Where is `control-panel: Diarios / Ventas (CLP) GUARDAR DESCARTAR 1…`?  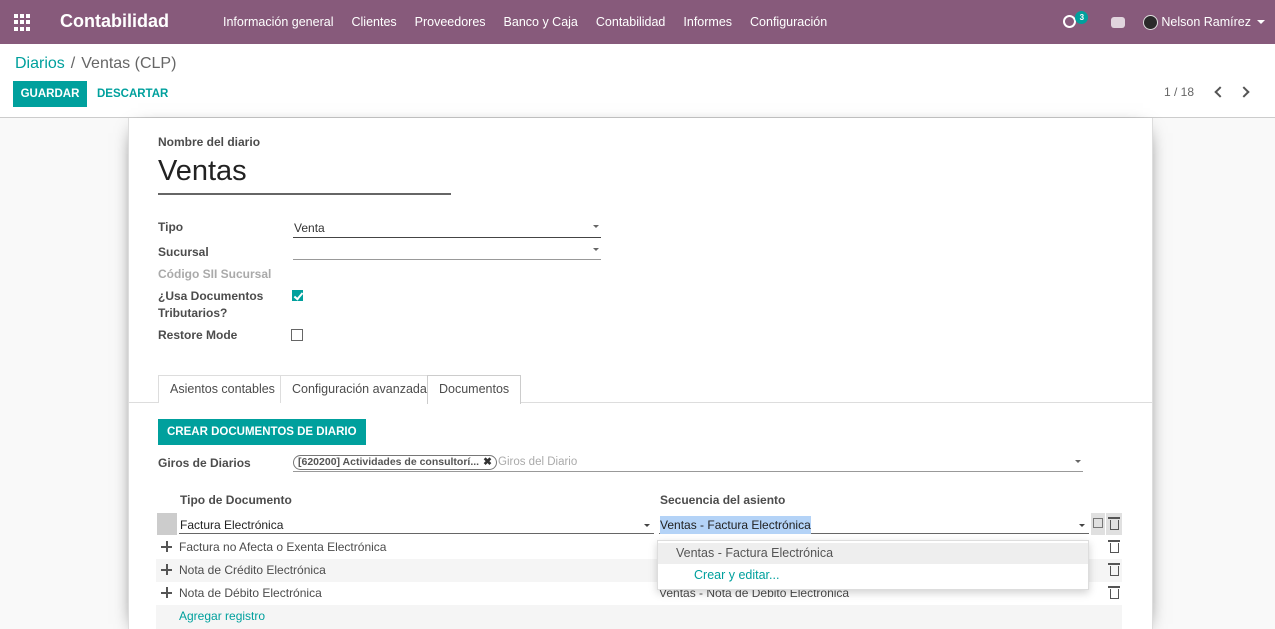 control-panel: Diarios / Ventas (CLP) GUARDAR DESCARTAR 1… is located at coordinates (637, 81).